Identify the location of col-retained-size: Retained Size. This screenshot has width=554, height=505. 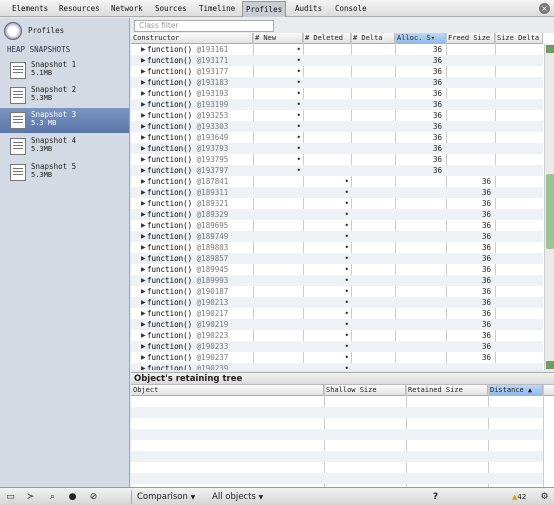
(447, 390).